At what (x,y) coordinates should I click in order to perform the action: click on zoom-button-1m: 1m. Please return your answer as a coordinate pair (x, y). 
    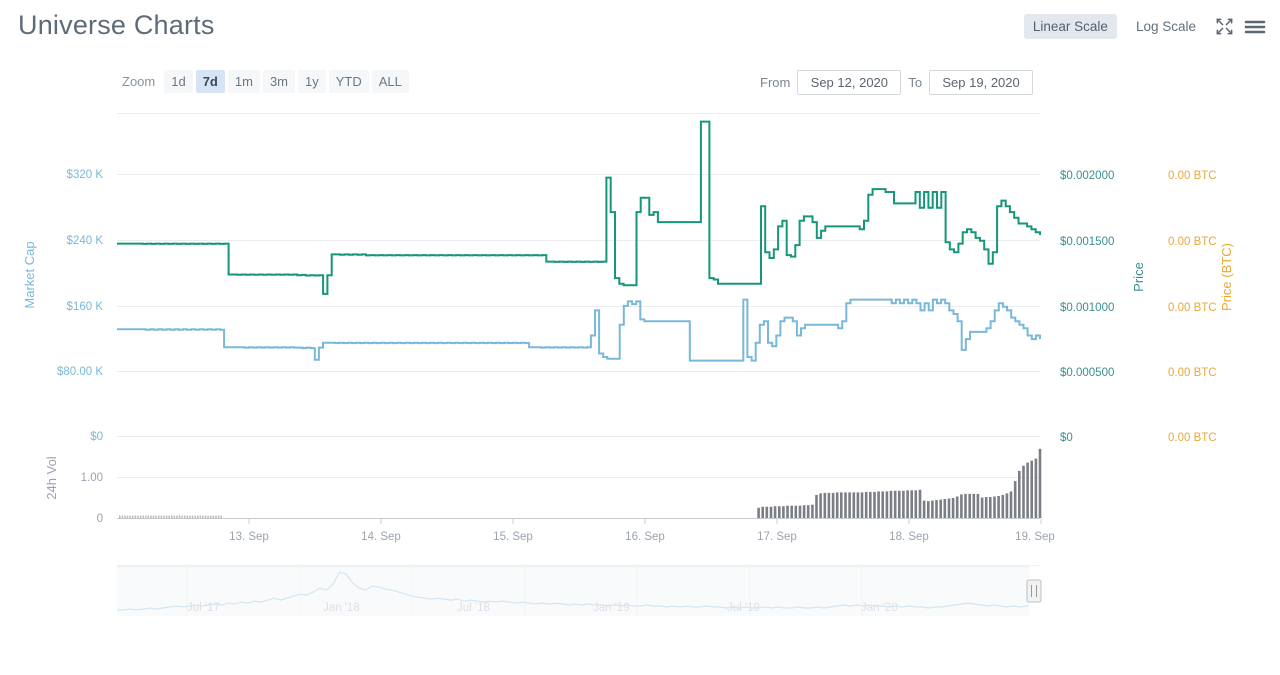
    Looking at the image, I should click on (243, 81).